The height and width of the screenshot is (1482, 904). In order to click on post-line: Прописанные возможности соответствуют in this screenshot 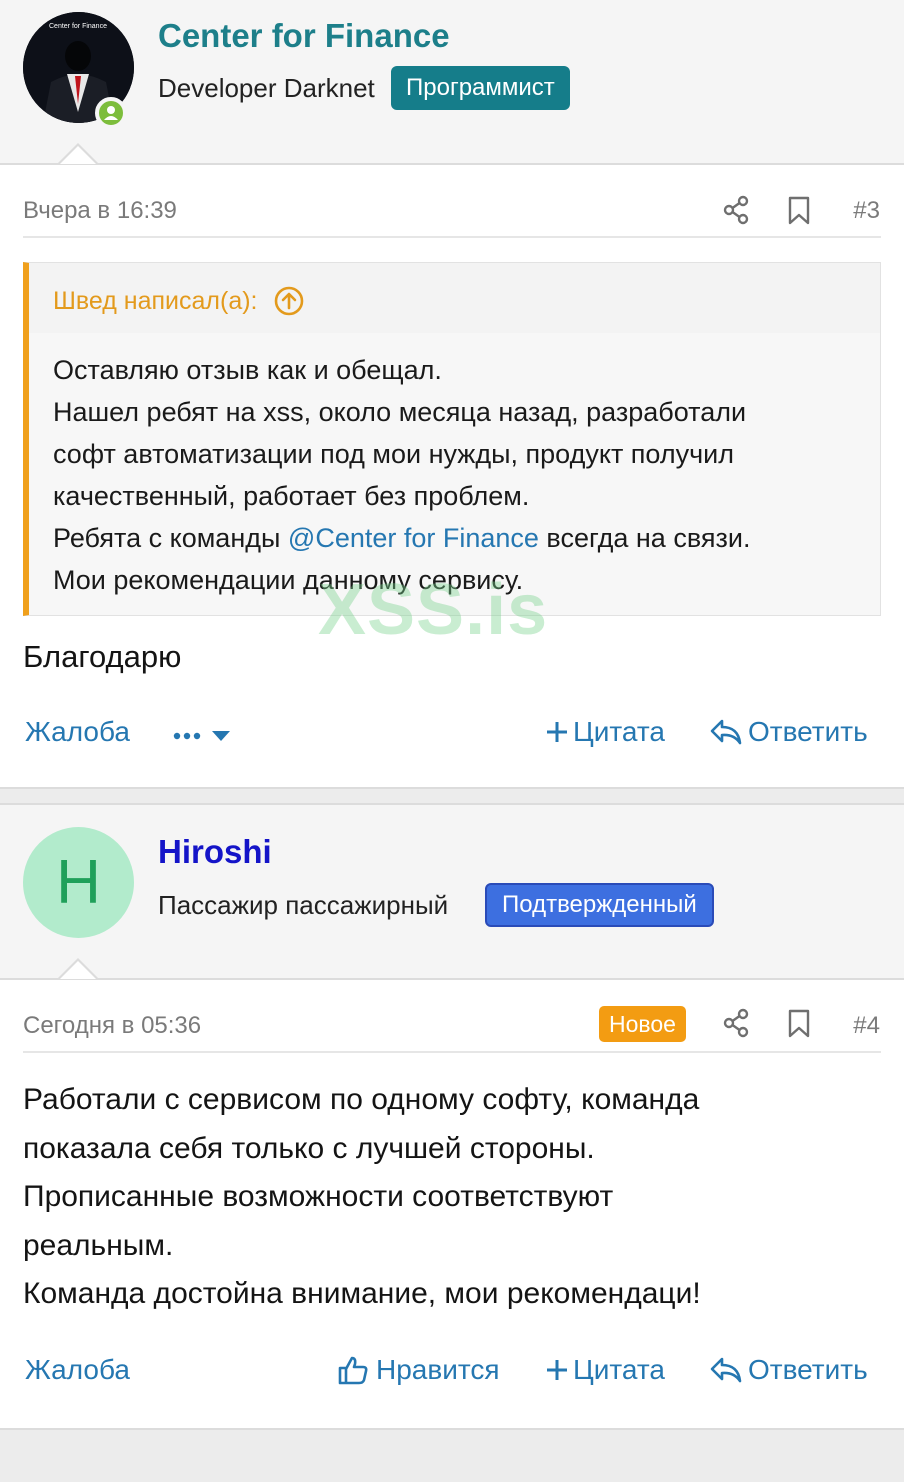, I will do `click(318, 1196)`.